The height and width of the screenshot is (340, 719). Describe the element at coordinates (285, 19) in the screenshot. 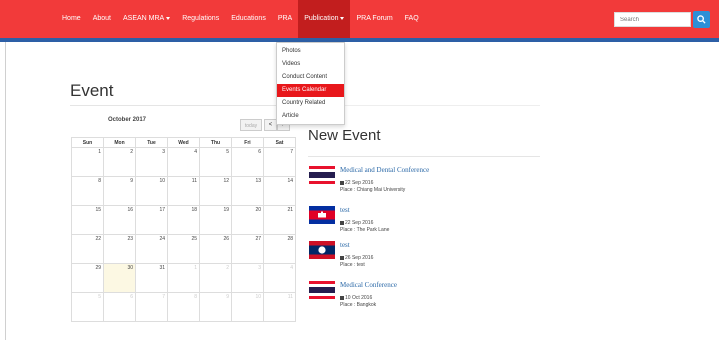

I see `nav-item-pra: PRA` at that location.